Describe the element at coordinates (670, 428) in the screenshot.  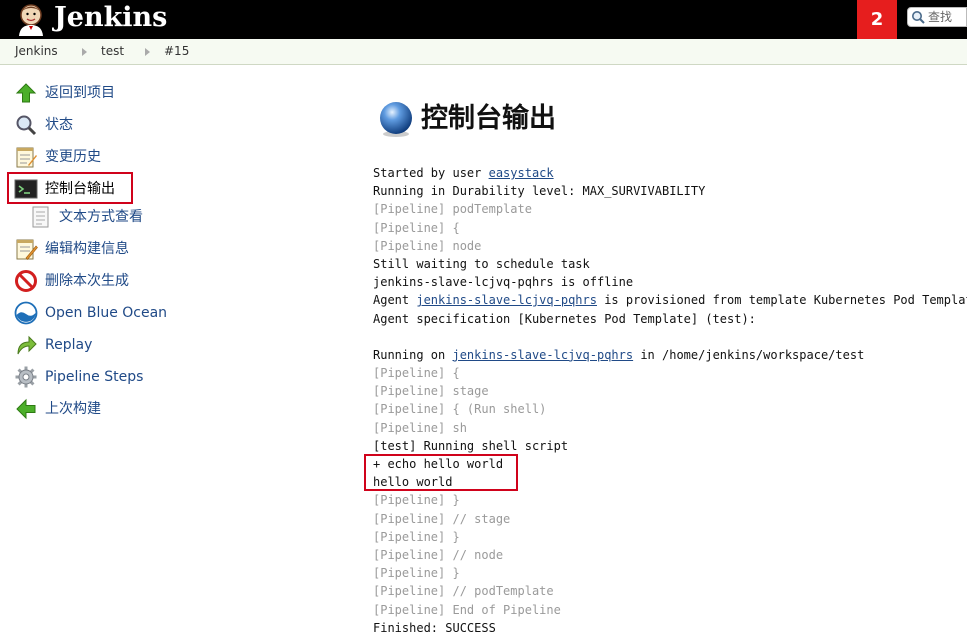
I see `console-line: [Pipeline] sh` at that location.